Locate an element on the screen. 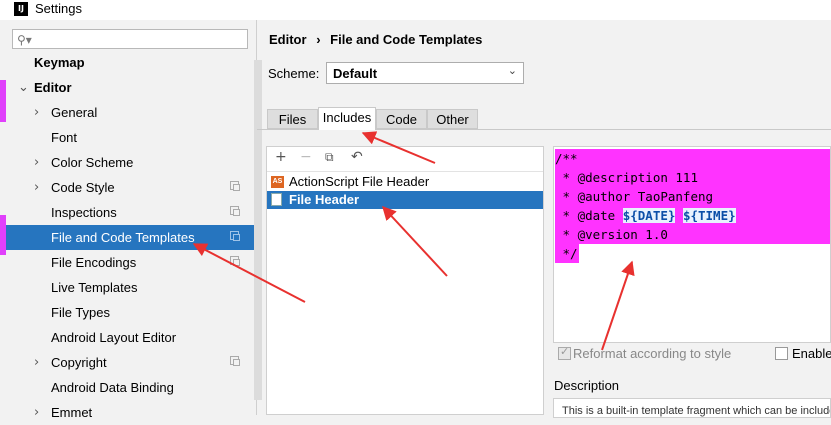 Image resolution: width=831 pixels, height=425 pixels. window-title: Settings is located at coordinates (58, 8).